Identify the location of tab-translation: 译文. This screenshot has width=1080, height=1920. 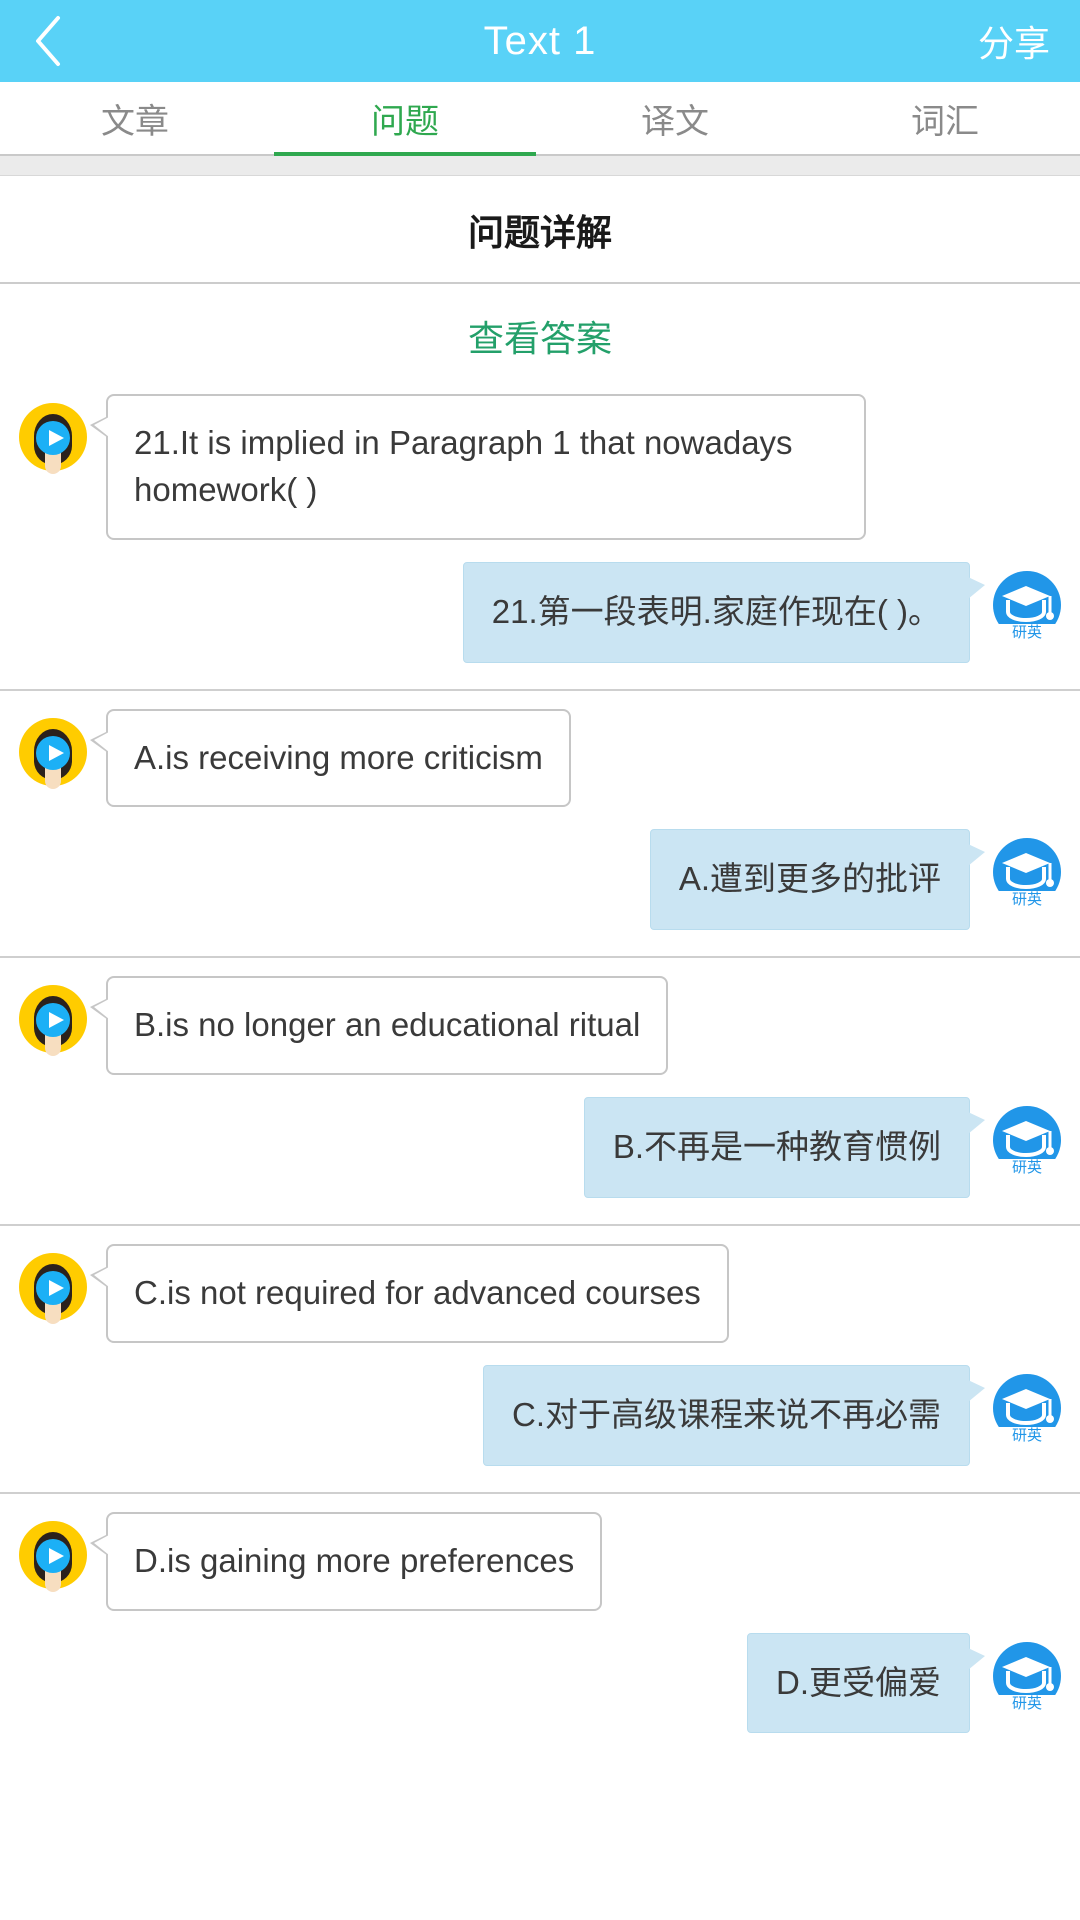
(675, 118).